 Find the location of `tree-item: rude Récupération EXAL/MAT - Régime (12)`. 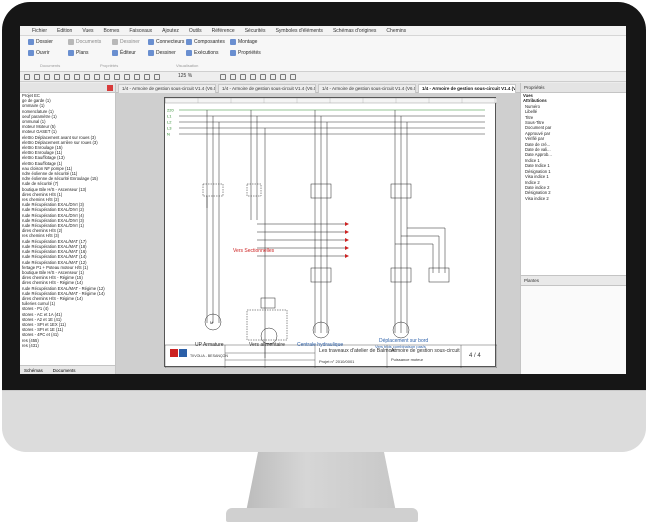

tree-item: rude Récupération EXAL/MAT - Régime (12) is located at coordinates (67, 288).